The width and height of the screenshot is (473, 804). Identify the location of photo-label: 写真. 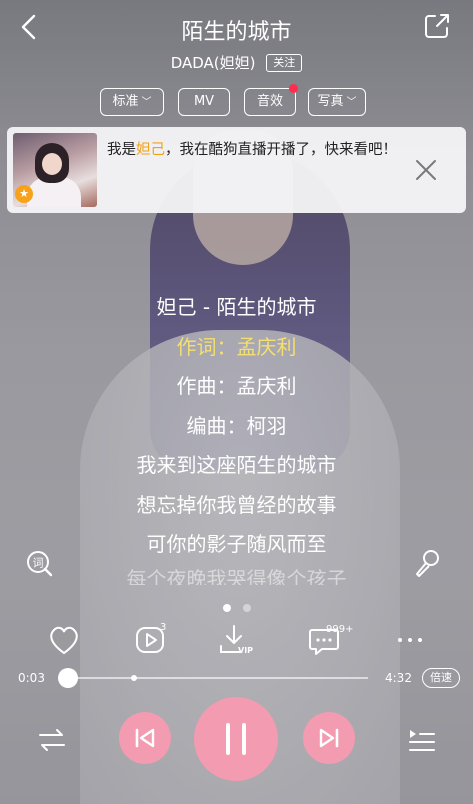
(330, 101).